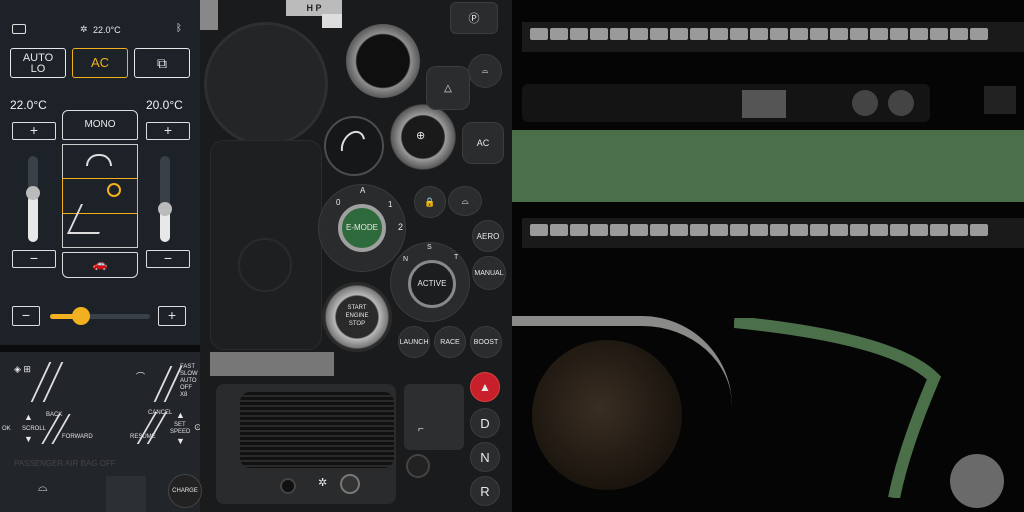 The image size is (1024, 512). What do you see at coordinates (180, 425) in the screenshot?
I see `set-label: SET` at bounding box center [180, 425].